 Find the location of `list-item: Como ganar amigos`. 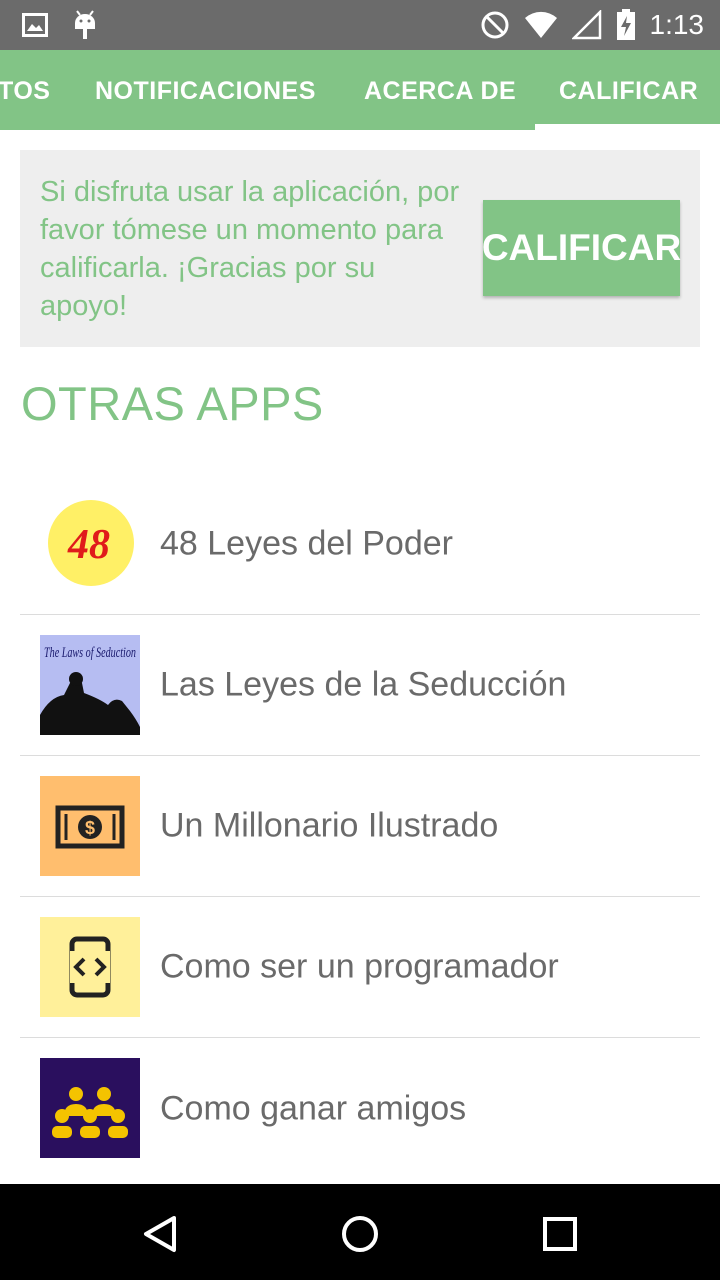

list-item: Como ganar amigos is located at coordinates (360, 1108).